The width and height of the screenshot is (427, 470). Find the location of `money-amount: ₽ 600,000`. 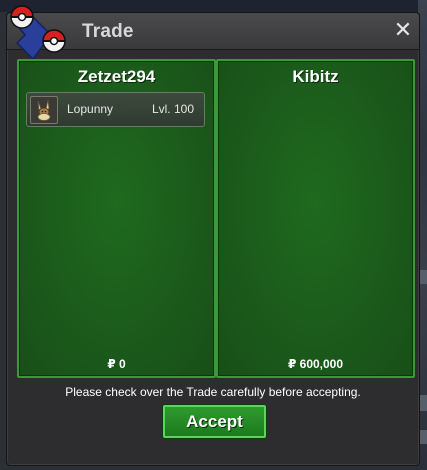

money-amount: ₽ 600,000 is located at coordinates (315, 364).